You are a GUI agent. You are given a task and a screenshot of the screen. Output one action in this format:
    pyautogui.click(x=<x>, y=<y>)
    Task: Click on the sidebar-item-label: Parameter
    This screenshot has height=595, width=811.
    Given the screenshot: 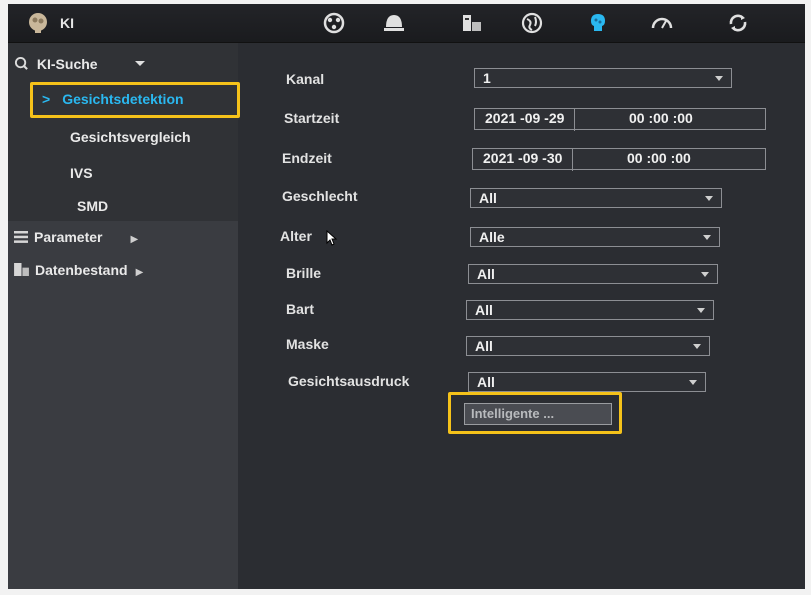 What is the action you would take?
    pyautogui.click(x=68, y=237)
    